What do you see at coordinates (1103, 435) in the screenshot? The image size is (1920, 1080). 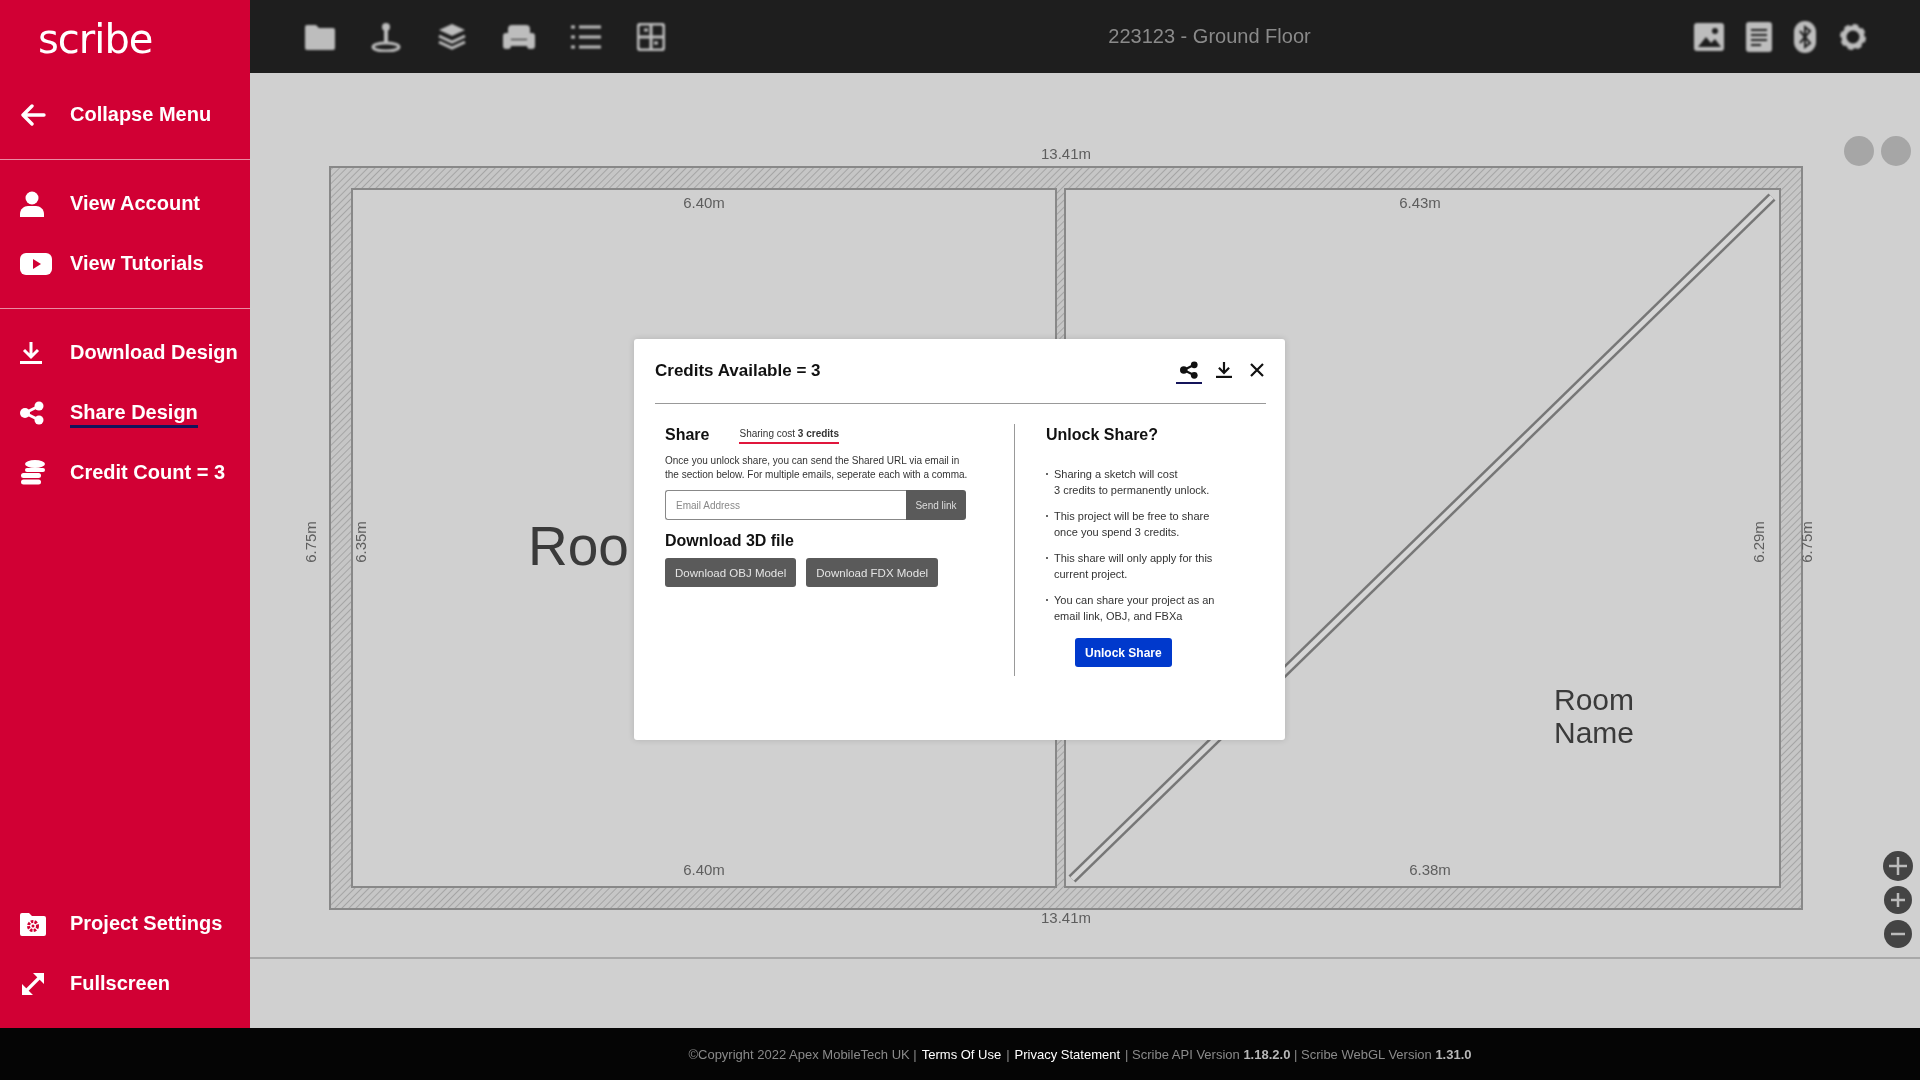 I see `unlock-heading: Unlock Share?` at bounding box center [1103, 435].